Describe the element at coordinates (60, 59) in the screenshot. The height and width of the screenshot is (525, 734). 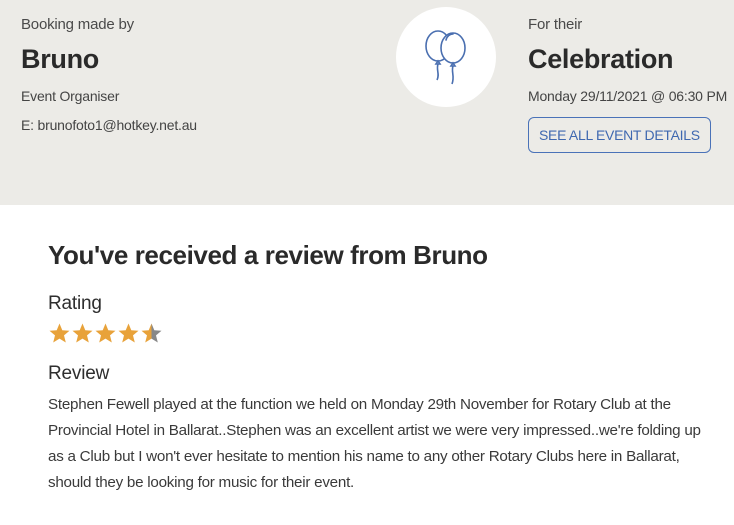
I see `organiser-name: Bruno` at that location.